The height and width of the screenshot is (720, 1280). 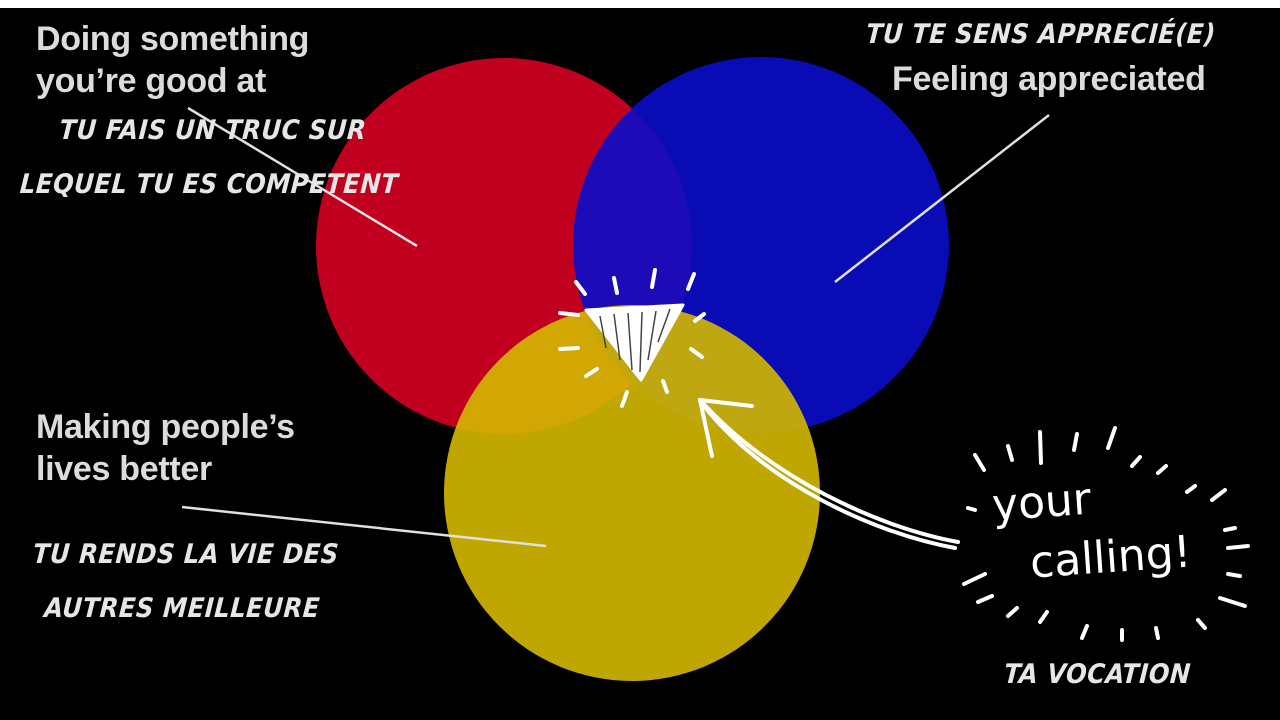 What do you see at coordinates (165, 448) in the screenshot?
I see `yellow-circle-label: Making people’s lives better` at bounding box center [165, 448].